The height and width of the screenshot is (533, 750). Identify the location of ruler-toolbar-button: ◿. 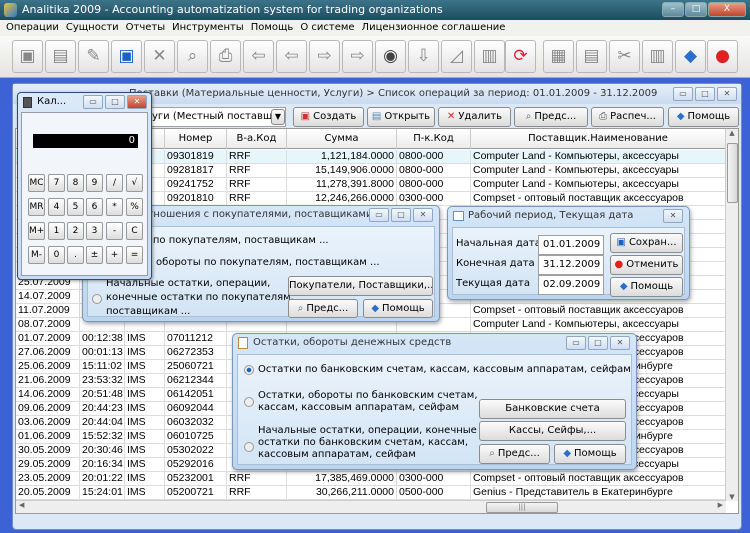
(456, 56).